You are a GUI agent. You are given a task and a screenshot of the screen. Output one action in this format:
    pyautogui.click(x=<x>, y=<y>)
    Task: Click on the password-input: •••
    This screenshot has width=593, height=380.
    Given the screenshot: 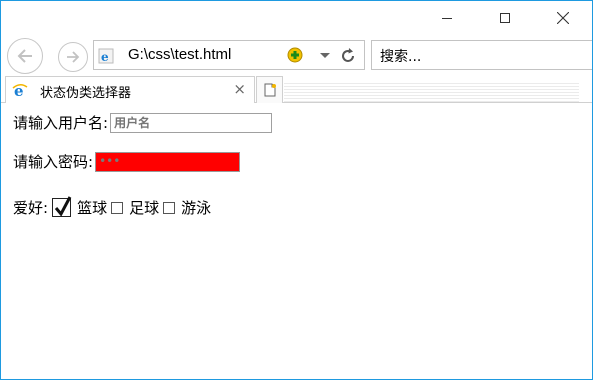 What is the action you would take?
    pyautogui.click(x=168, y=161)
    